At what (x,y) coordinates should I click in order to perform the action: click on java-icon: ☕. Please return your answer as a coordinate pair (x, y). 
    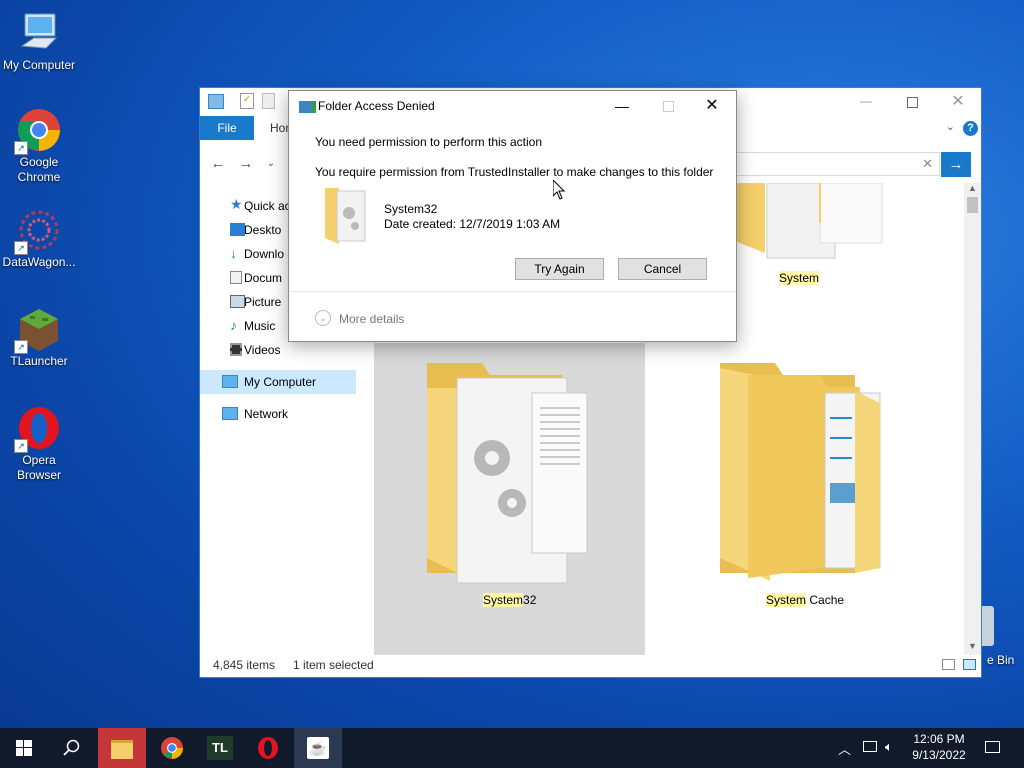
    Looking at the image, I should click on (318, 748).